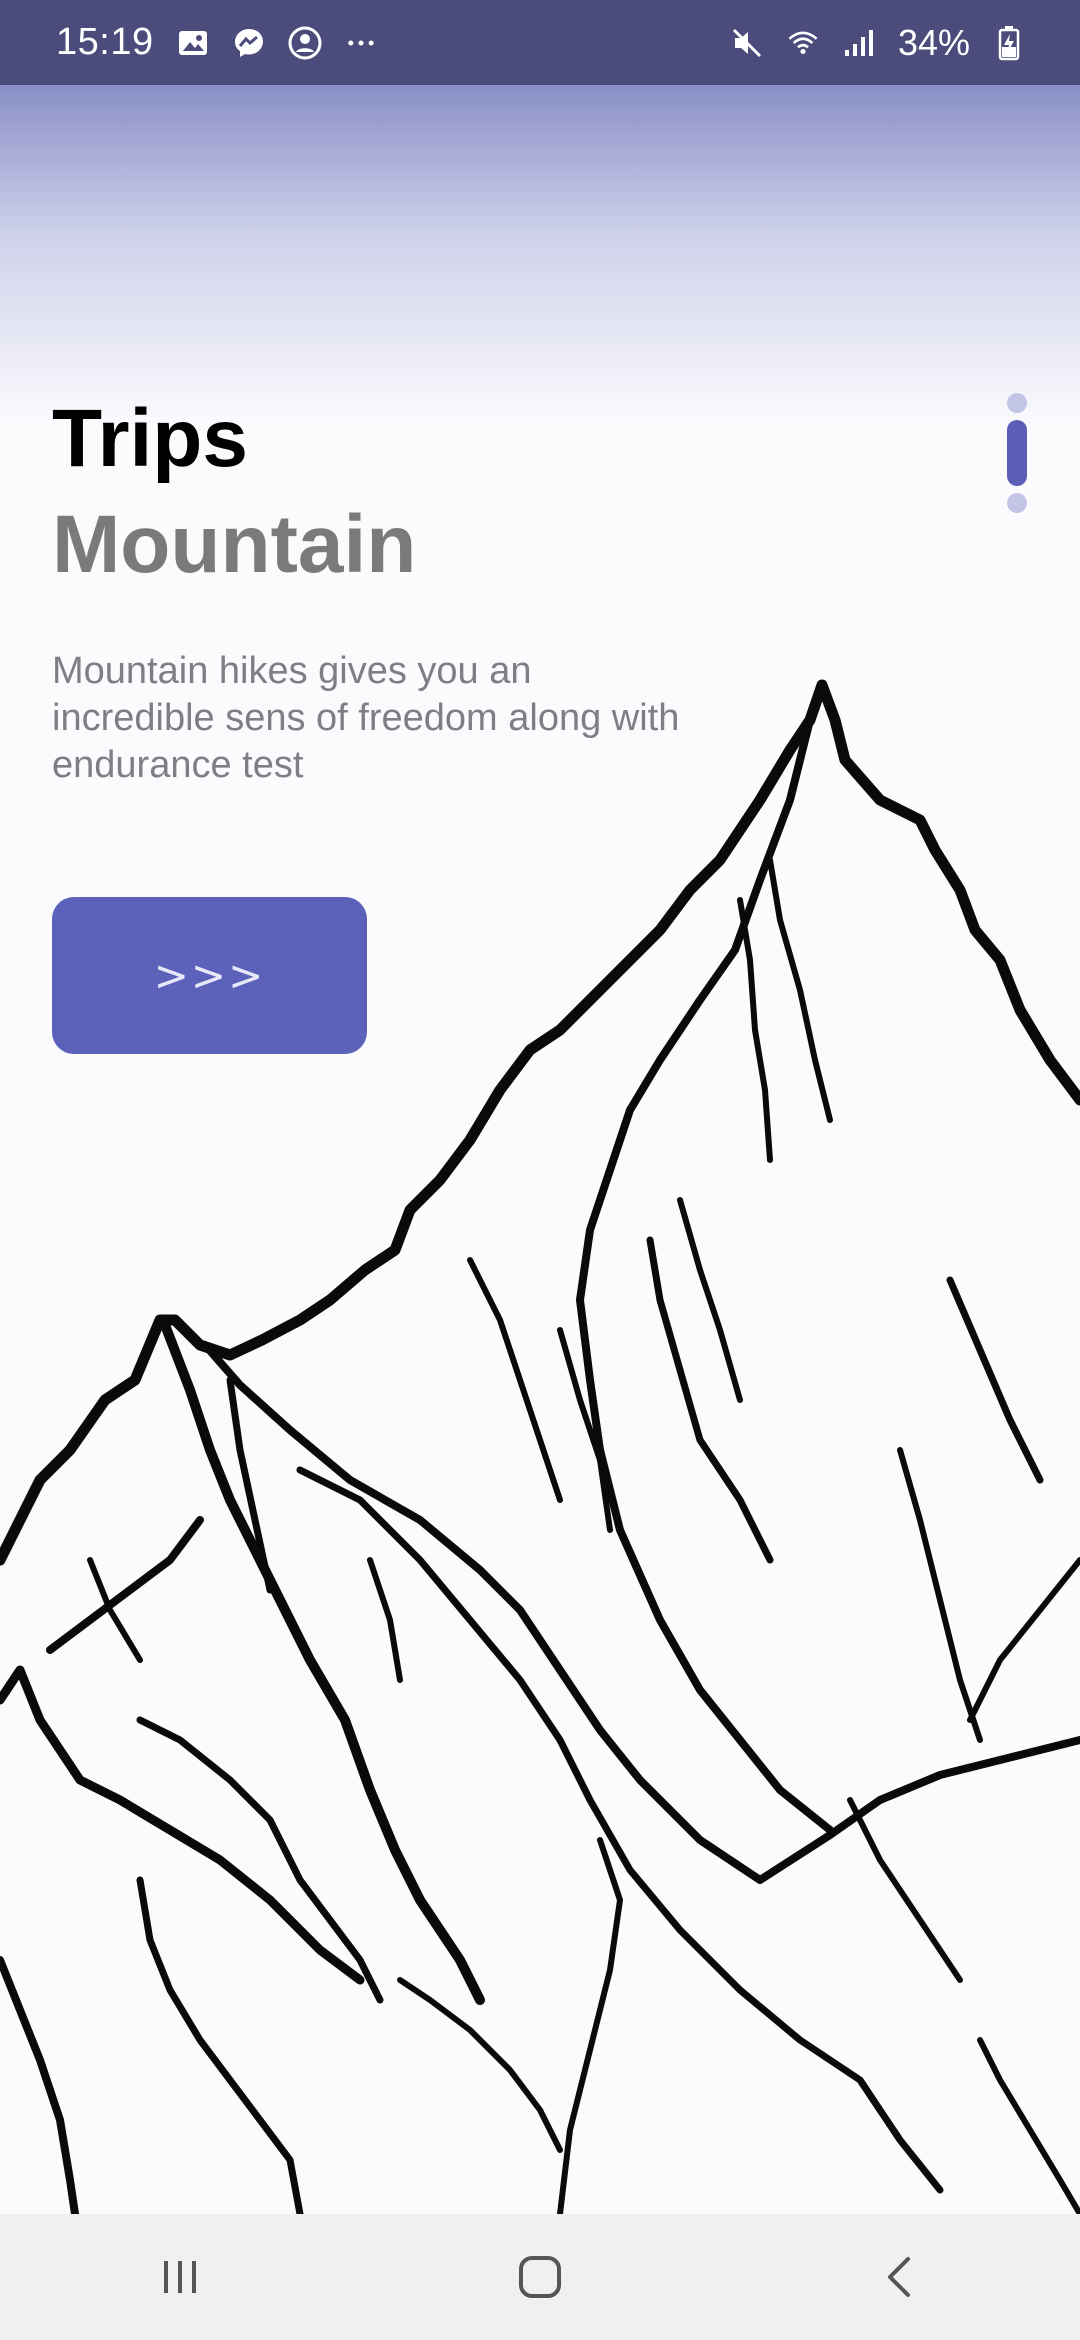  Describe the element at coordinates (859, 43) in the screenshot. I see `signal-icon` at that location.